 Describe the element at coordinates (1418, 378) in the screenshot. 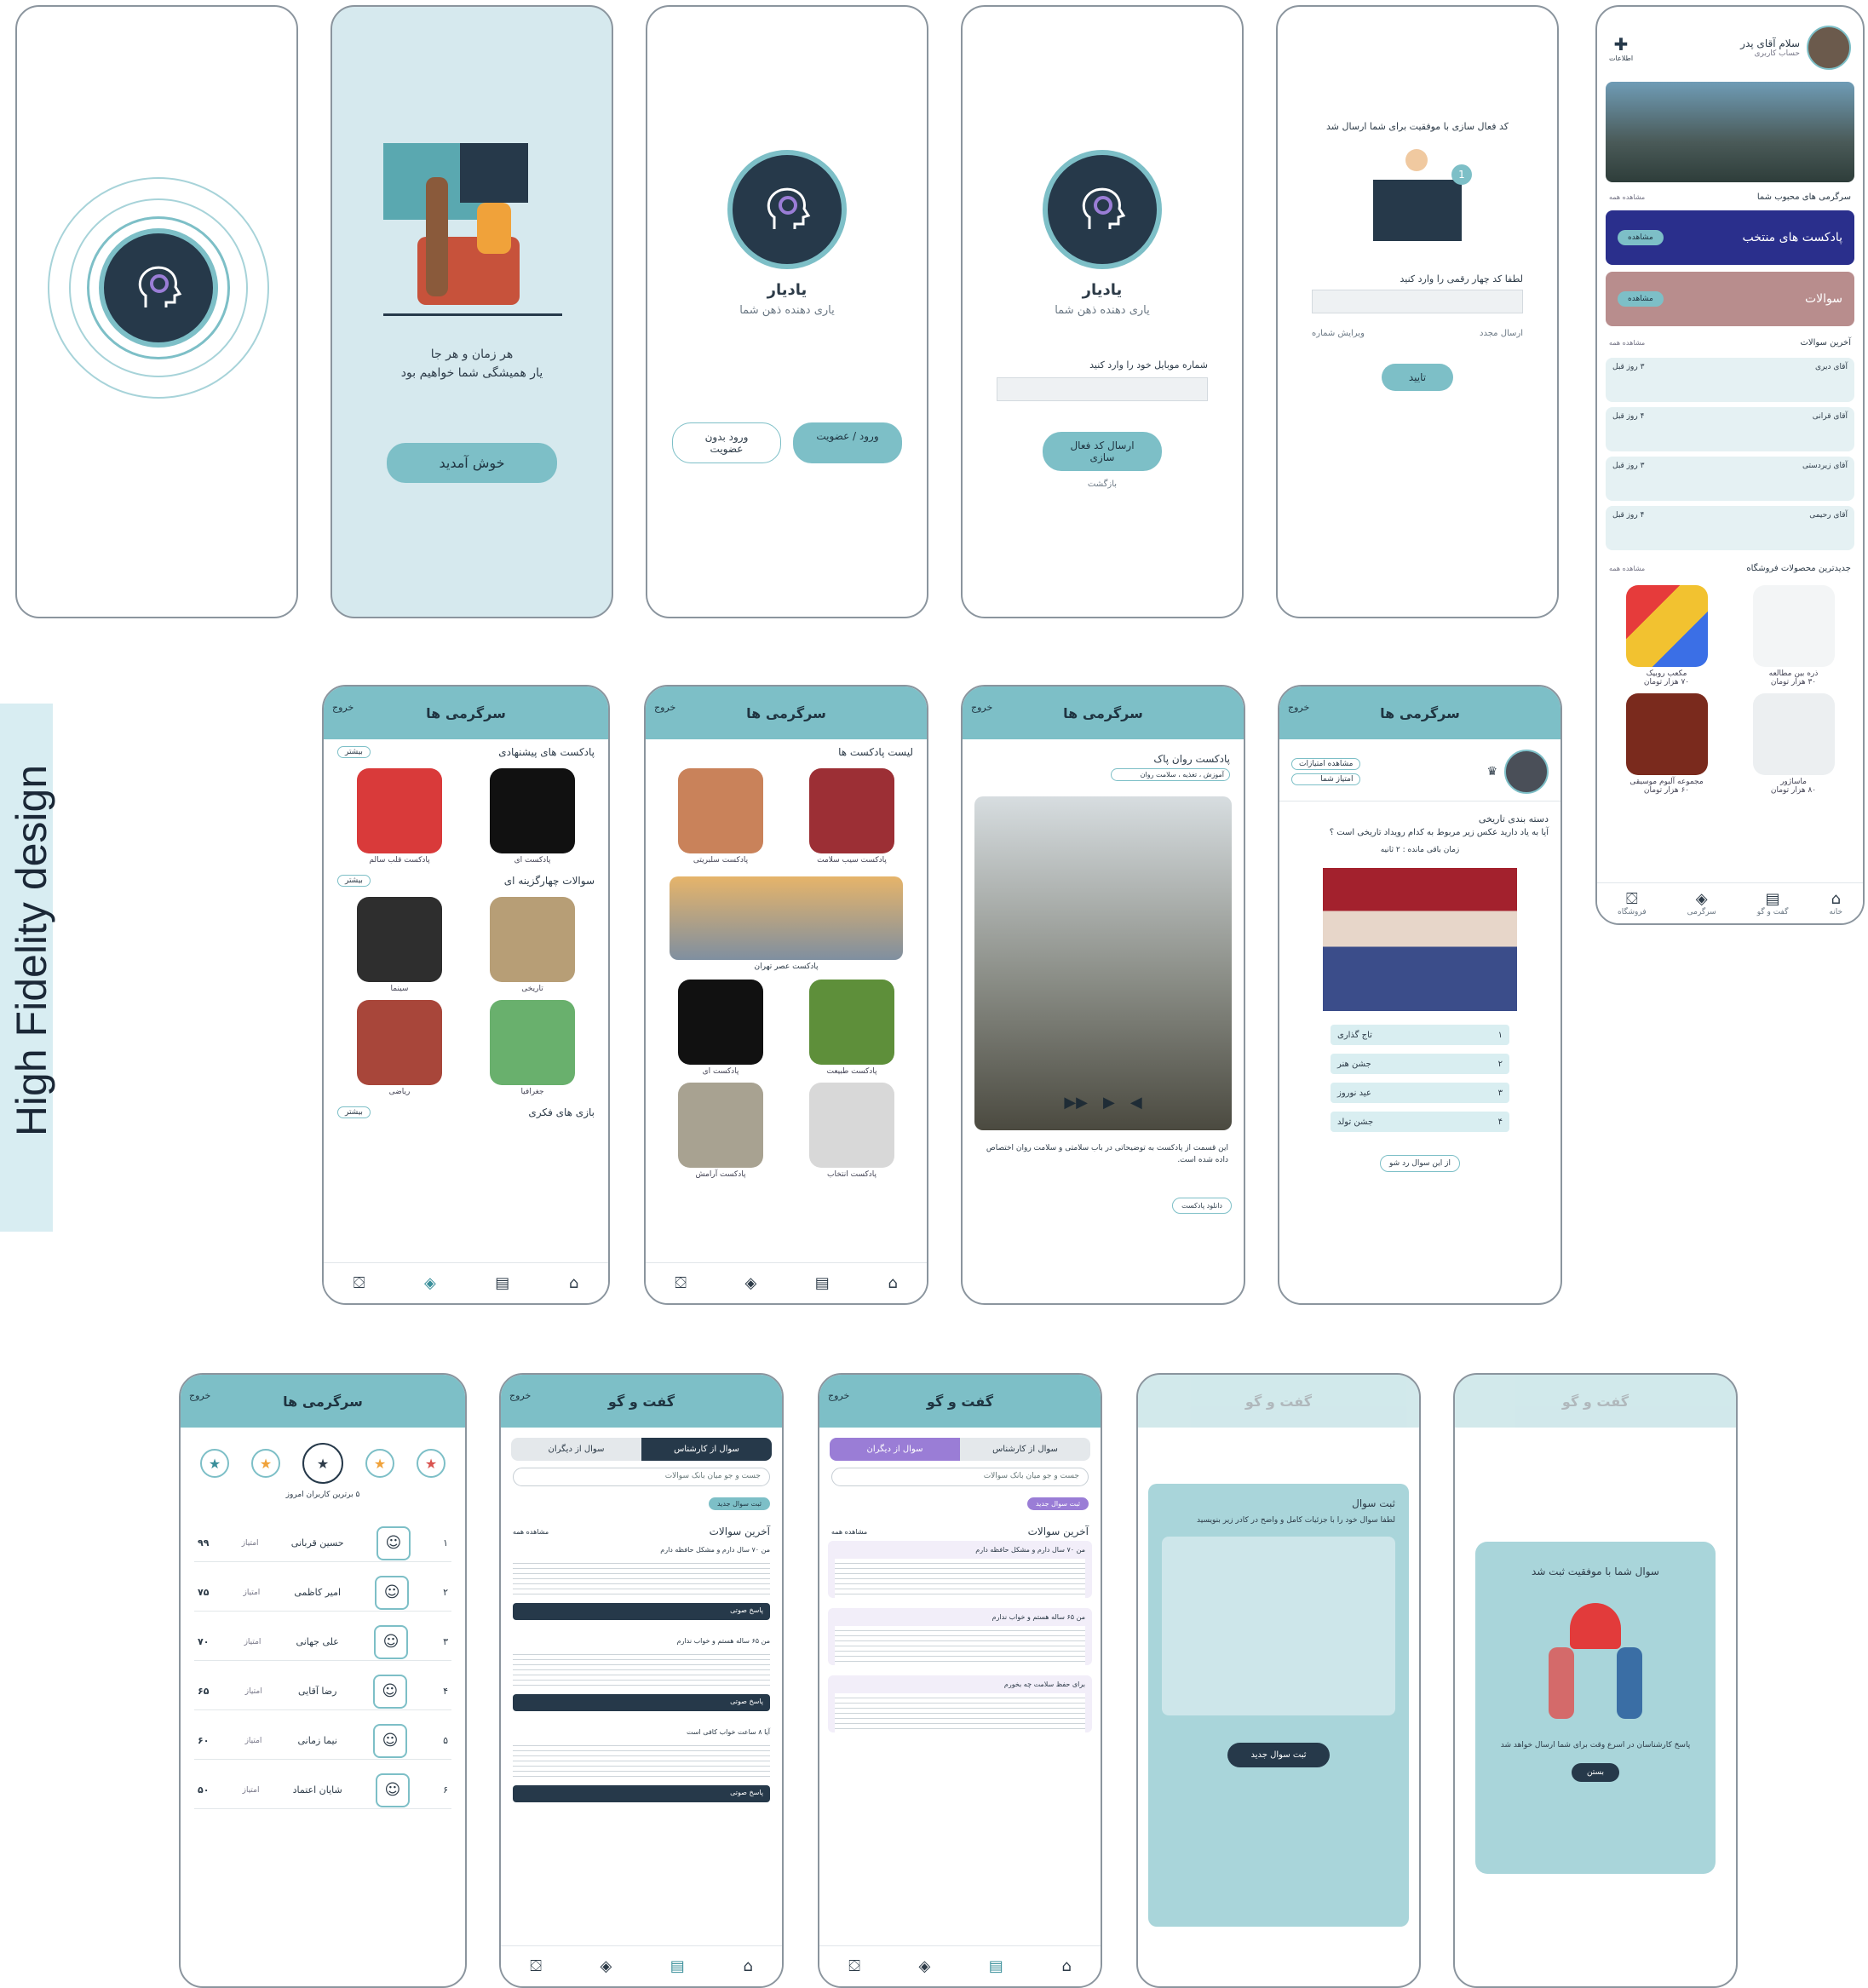

I see `confirm-button: تایید` at that location.